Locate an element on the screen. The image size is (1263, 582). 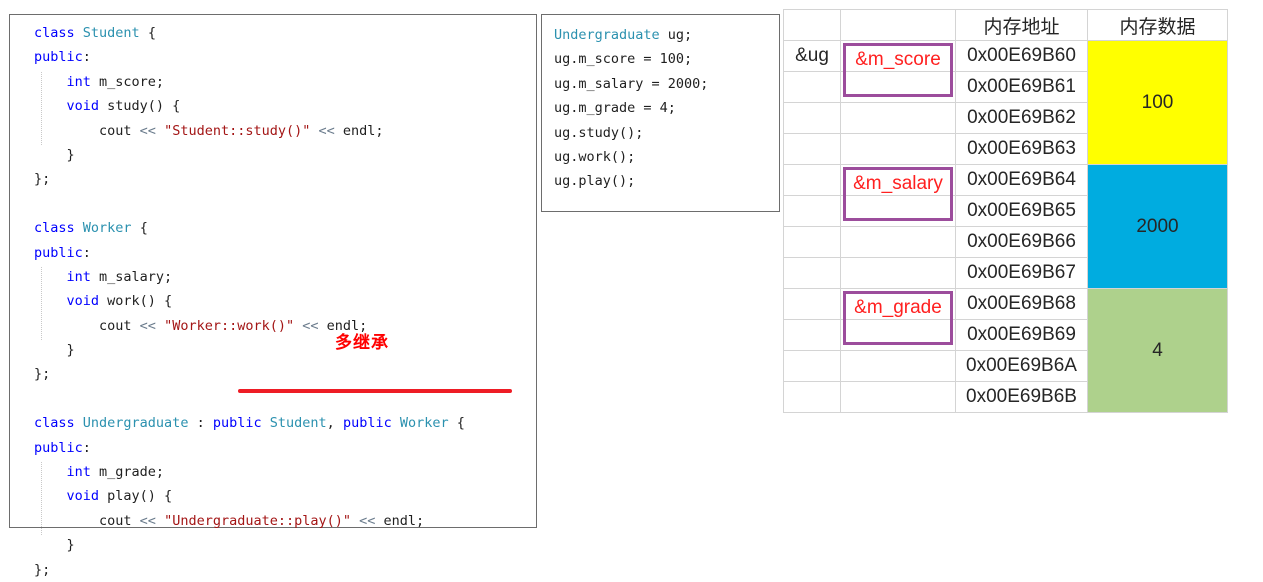
member-address-label: &m_score is located at coordinates (898, 68).